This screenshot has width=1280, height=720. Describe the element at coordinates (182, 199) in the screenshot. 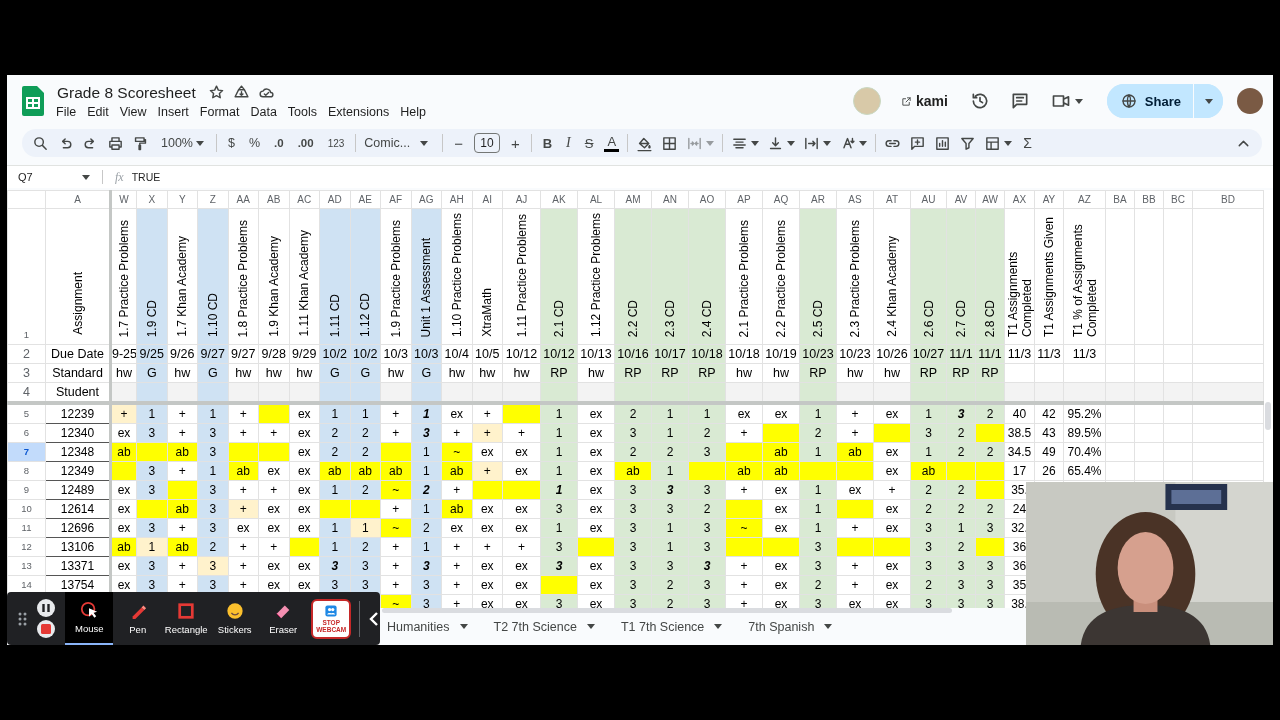

I see `column-letter: Y` at that location.